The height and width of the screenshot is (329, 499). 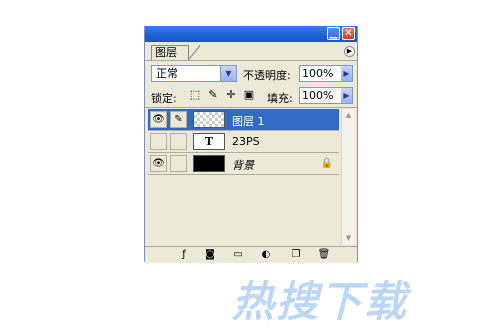 I want to click on blend-mode-select: 正常 ▼, so click(x=194, y=73).